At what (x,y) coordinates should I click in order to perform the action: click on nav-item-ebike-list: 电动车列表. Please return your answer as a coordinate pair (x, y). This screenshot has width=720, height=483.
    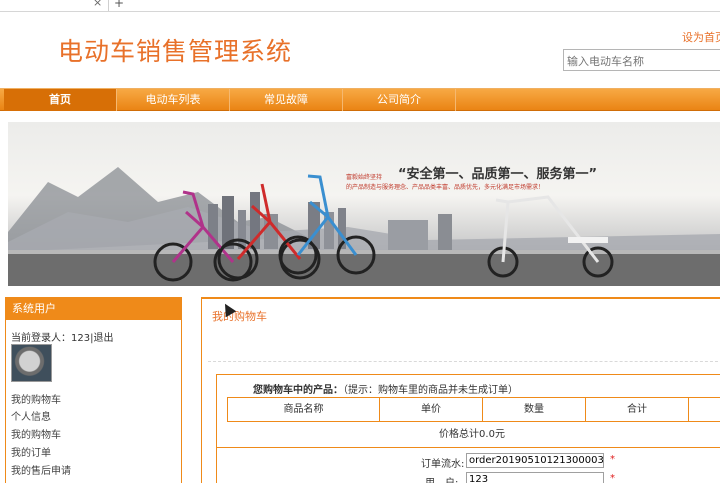
    Looking at the image, I should click on (173, 100).